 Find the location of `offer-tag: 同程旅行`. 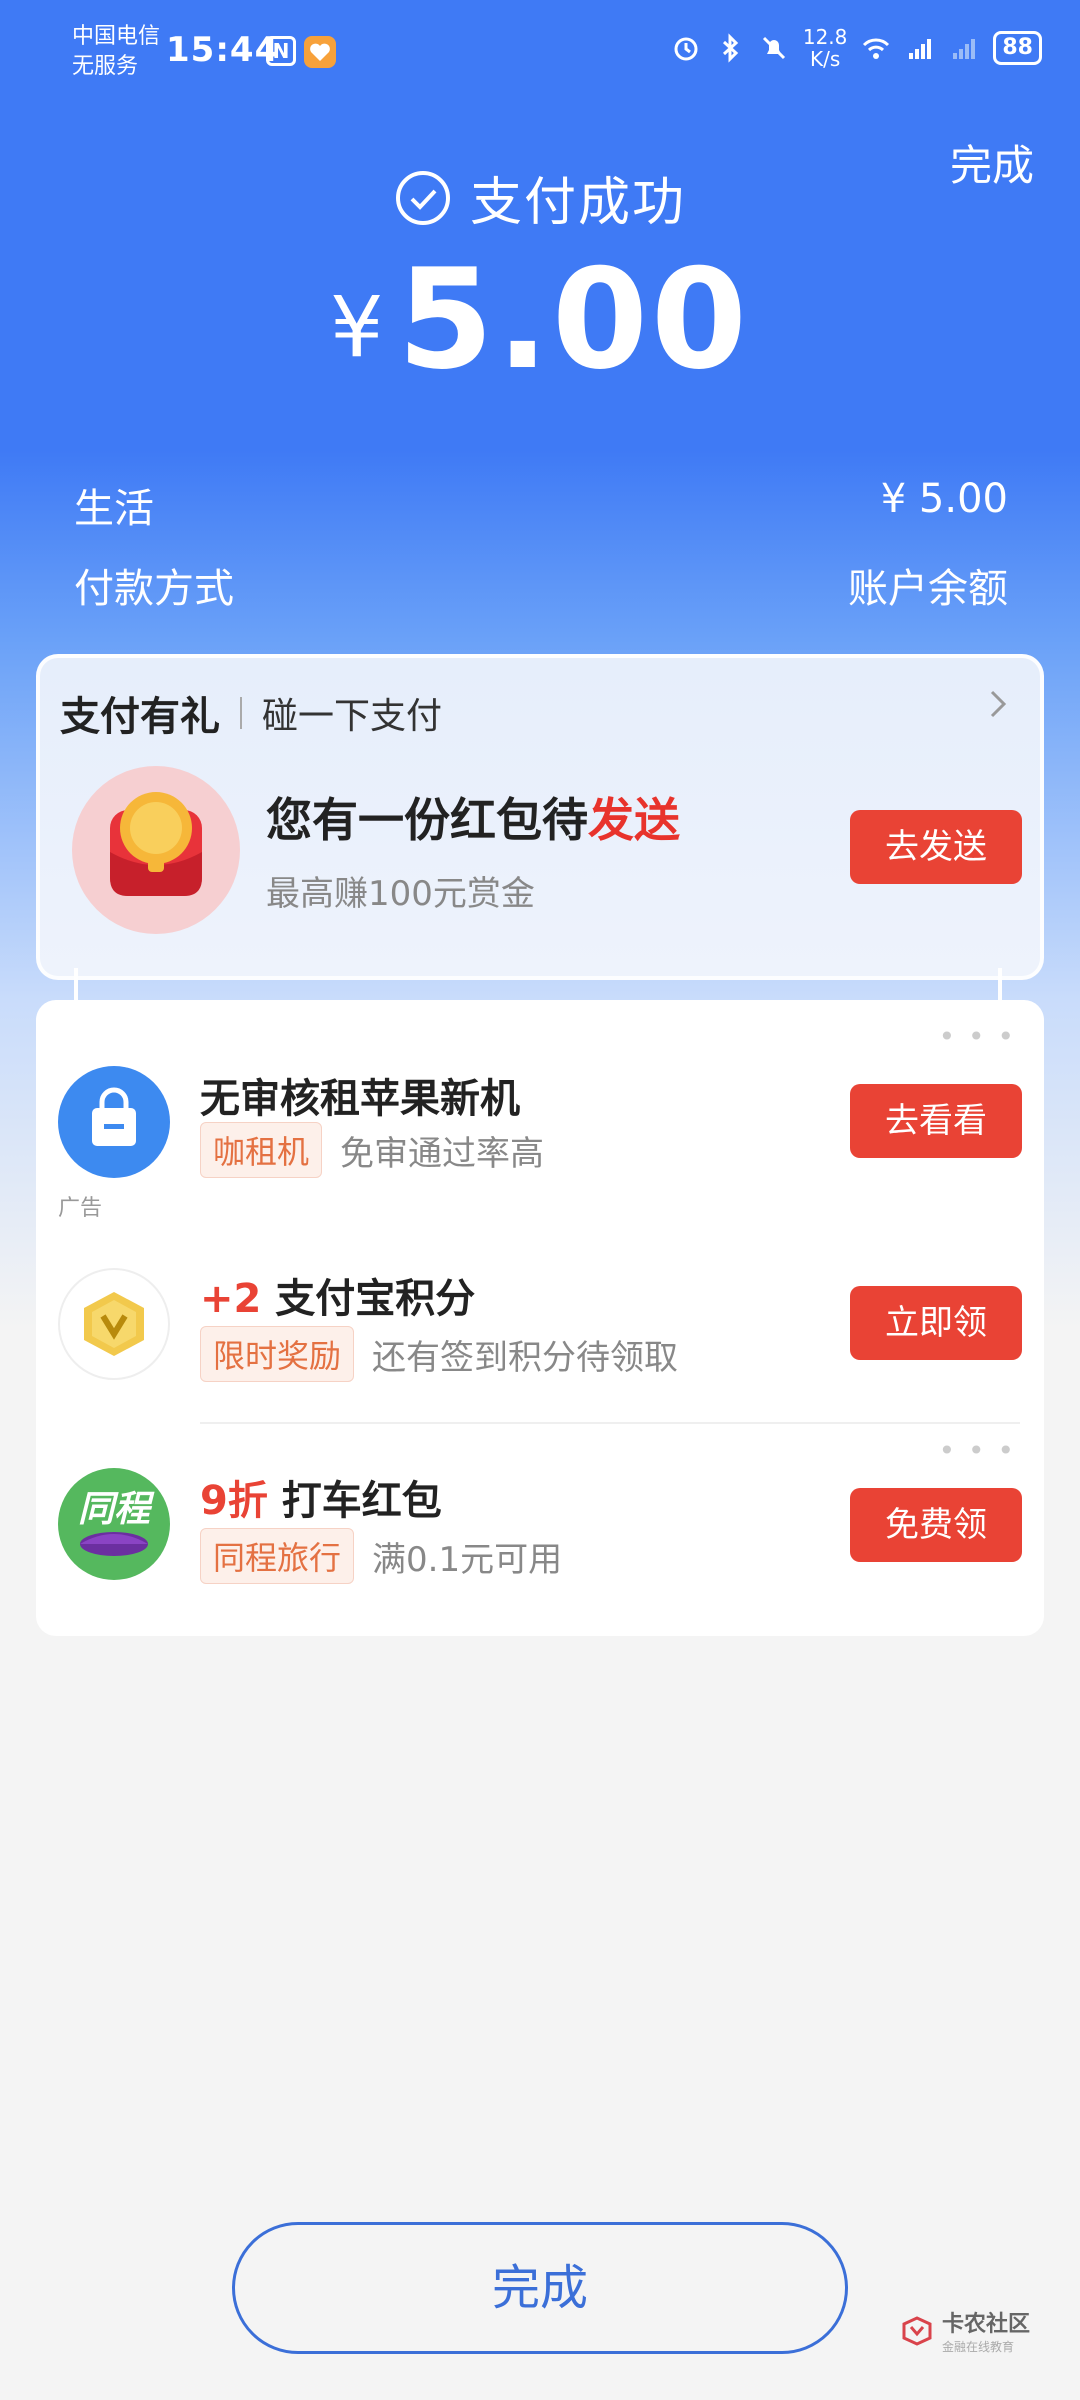

offer-tag: 同程旅行 is located at coordinates (277, 1556).